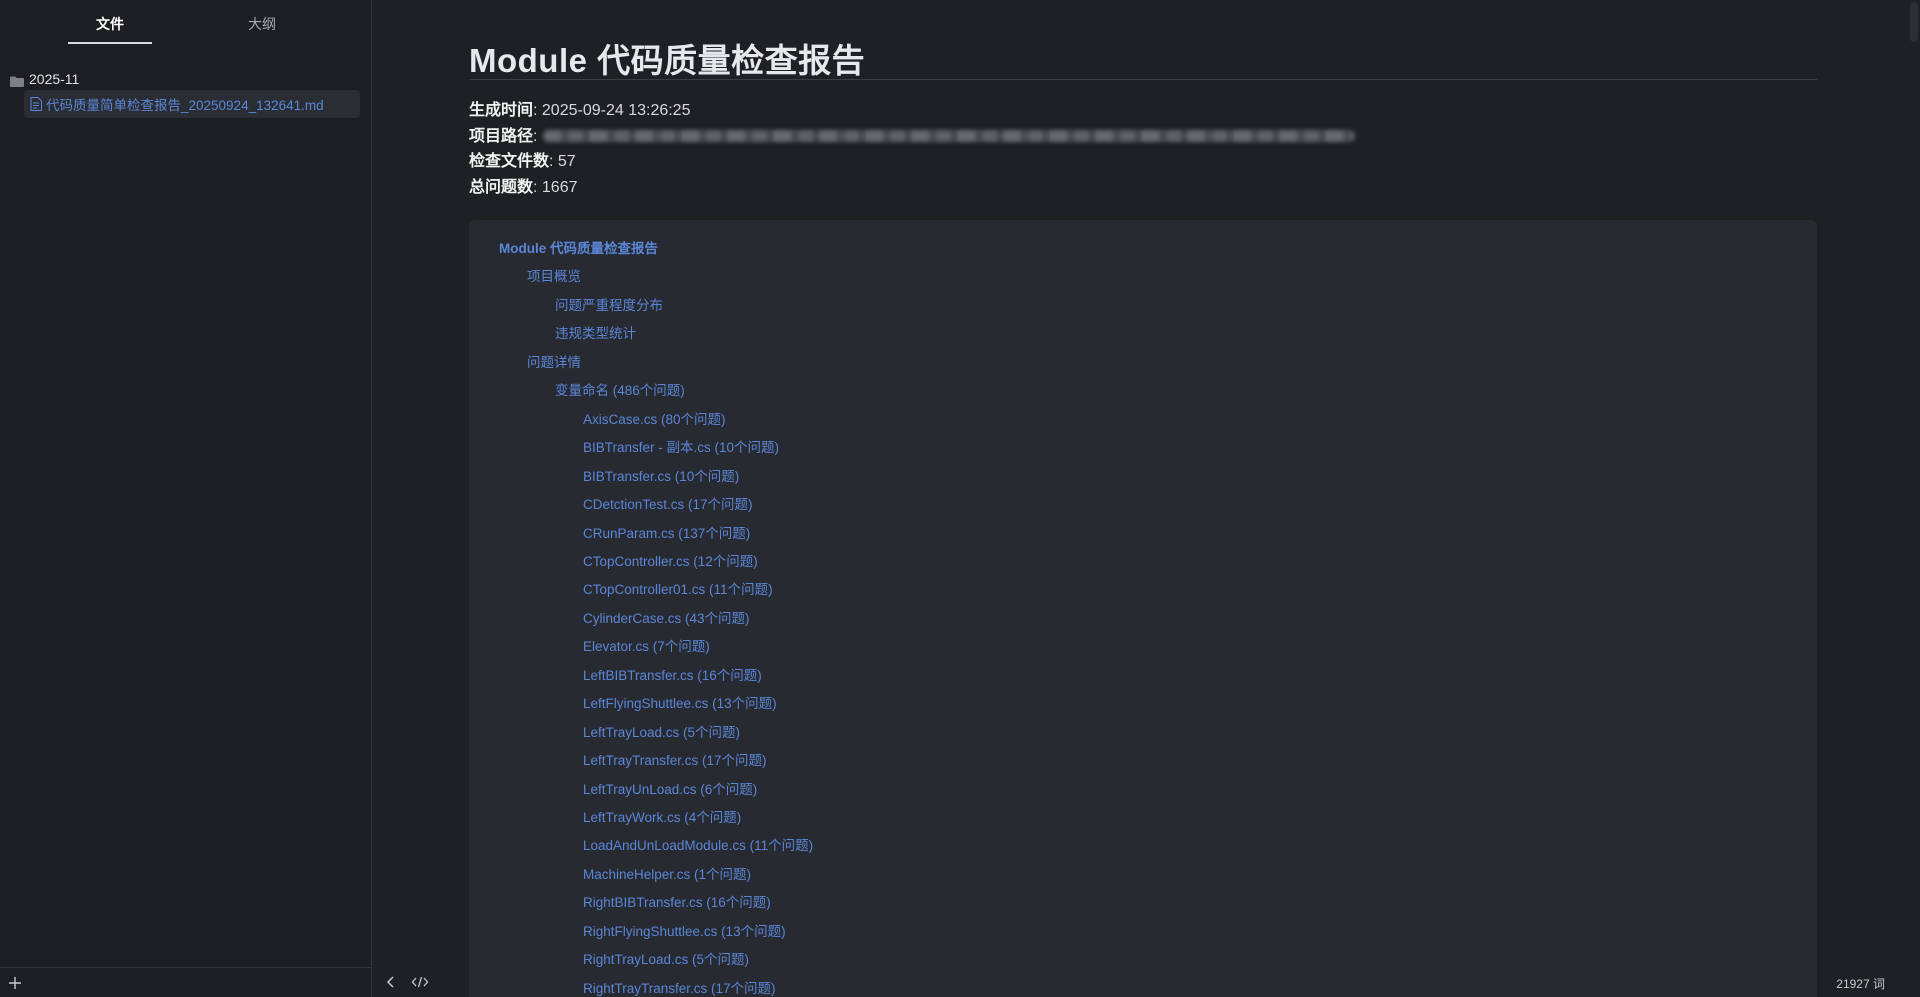  Describe the element at coordinates (675, 761) in the screenshot. I see `toc-item: LeftTrayTransfer.cs (17个问题)` at that location.